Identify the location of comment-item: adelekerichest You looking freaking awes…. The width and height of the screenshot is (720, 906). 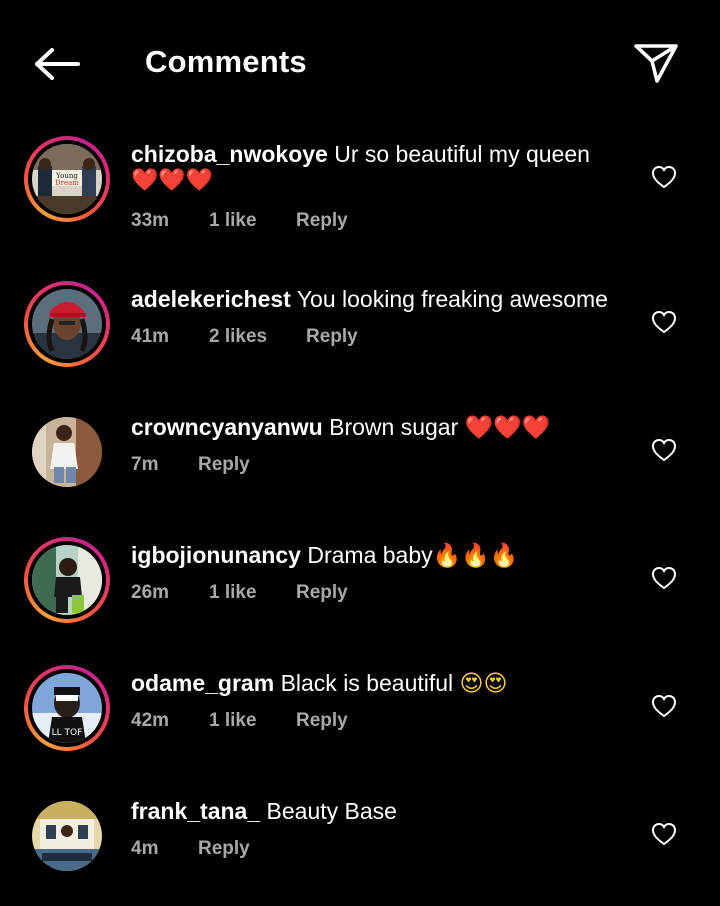
(360, 326).